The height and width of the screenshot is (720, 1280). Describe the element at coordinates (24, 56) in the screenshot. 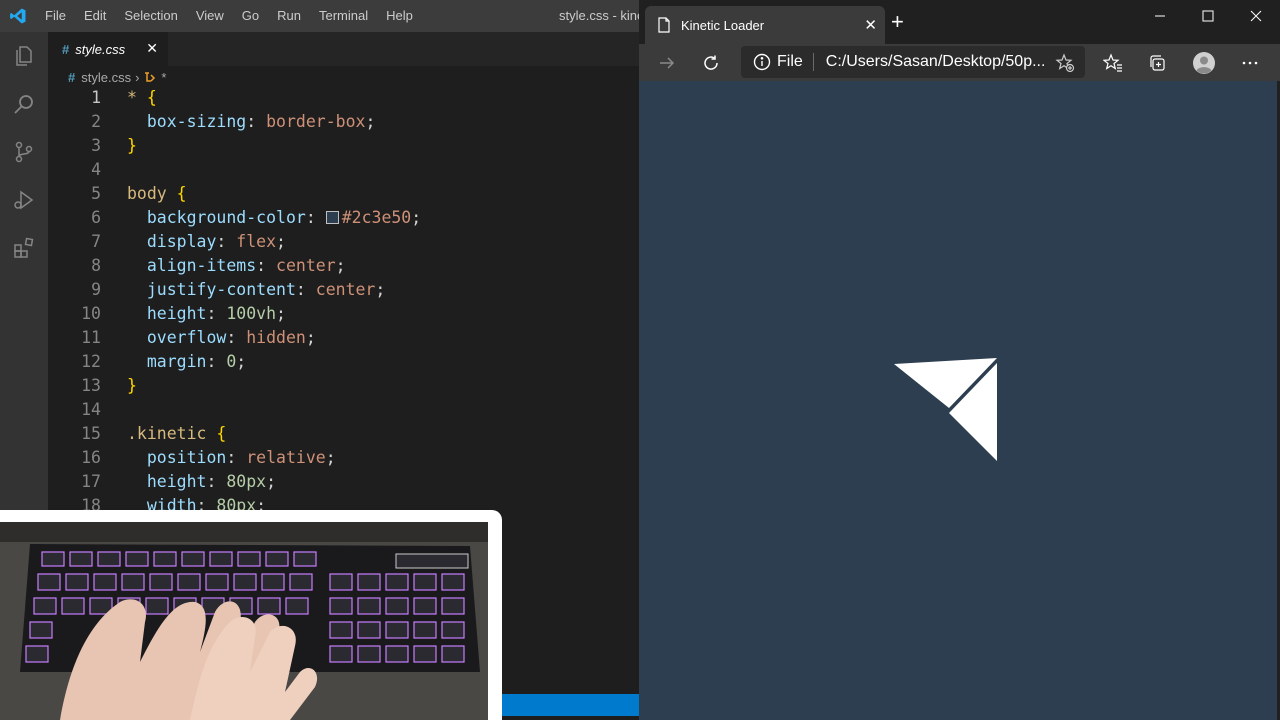

I see `explorer-icon` at that location.